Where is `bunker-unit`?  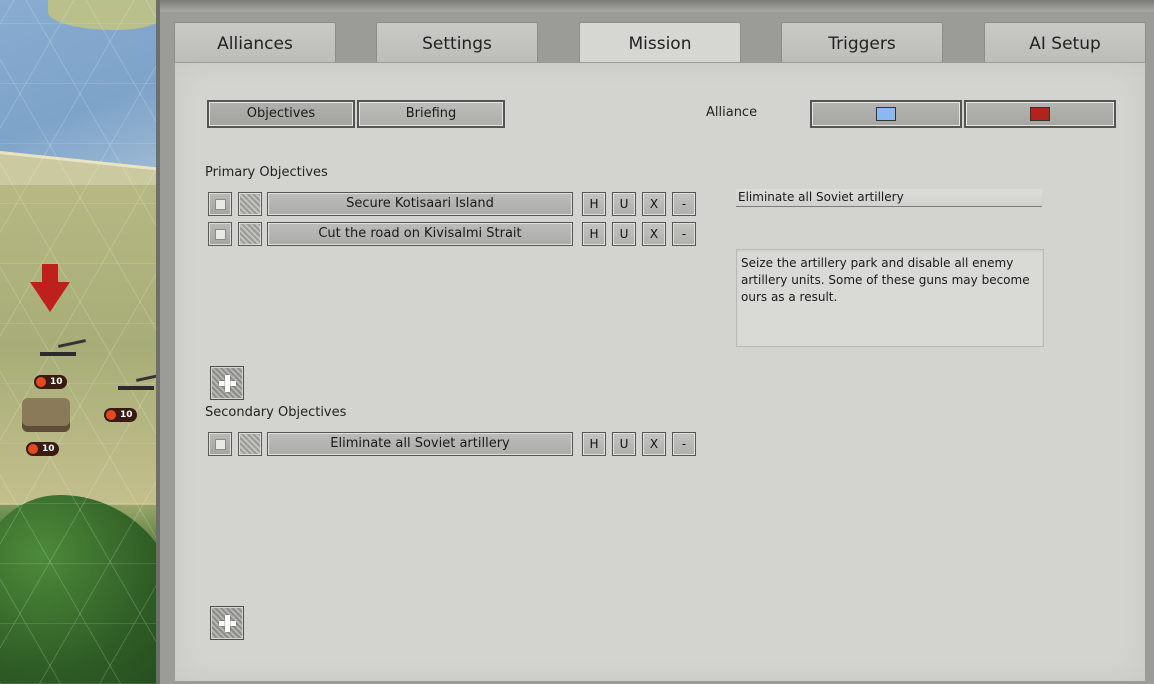
bunker-unit is located at coordinates (46, 415).